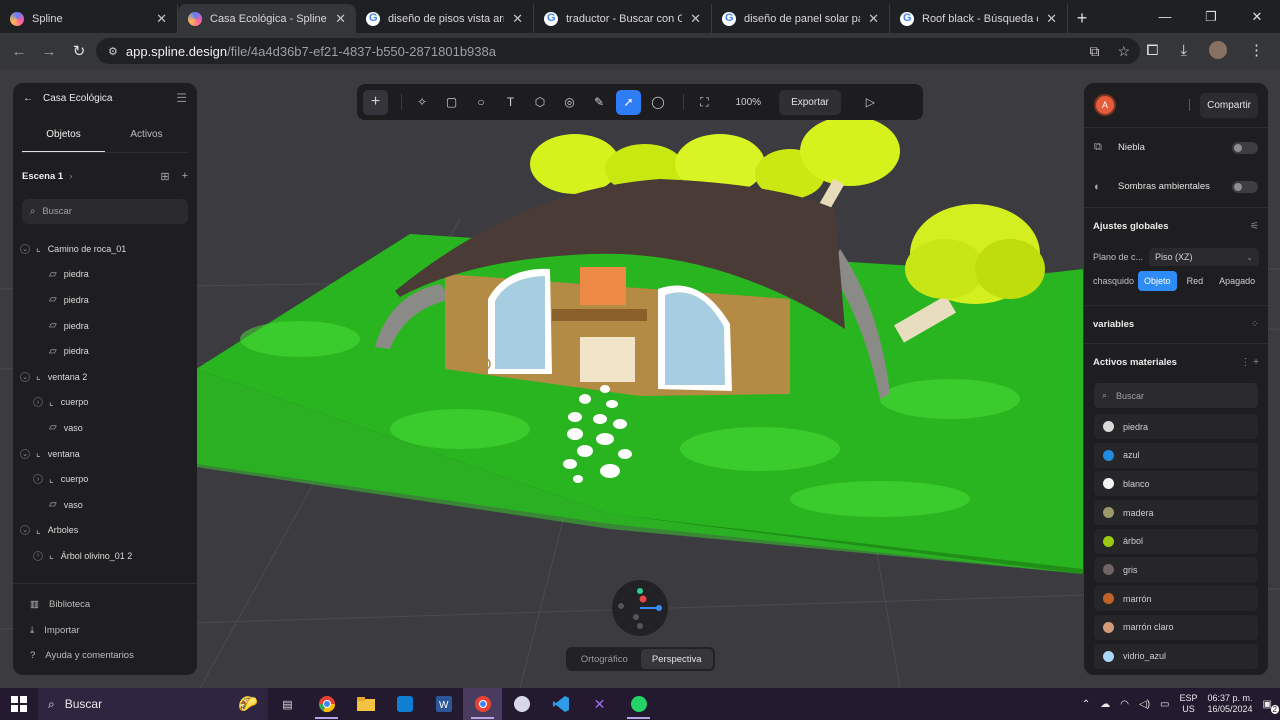  Describe the element at coordinates (1086, 704) in the screenshot. I see `chevron-up-icon: ⌃` at that location.